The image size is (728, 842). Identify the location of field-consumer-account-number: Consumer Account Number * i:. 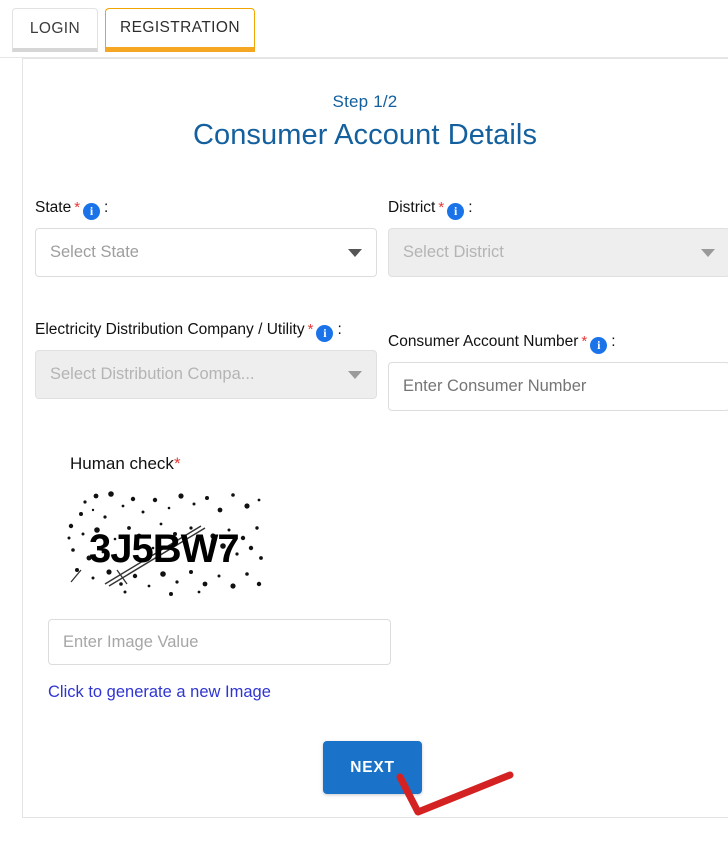
(558, 371).